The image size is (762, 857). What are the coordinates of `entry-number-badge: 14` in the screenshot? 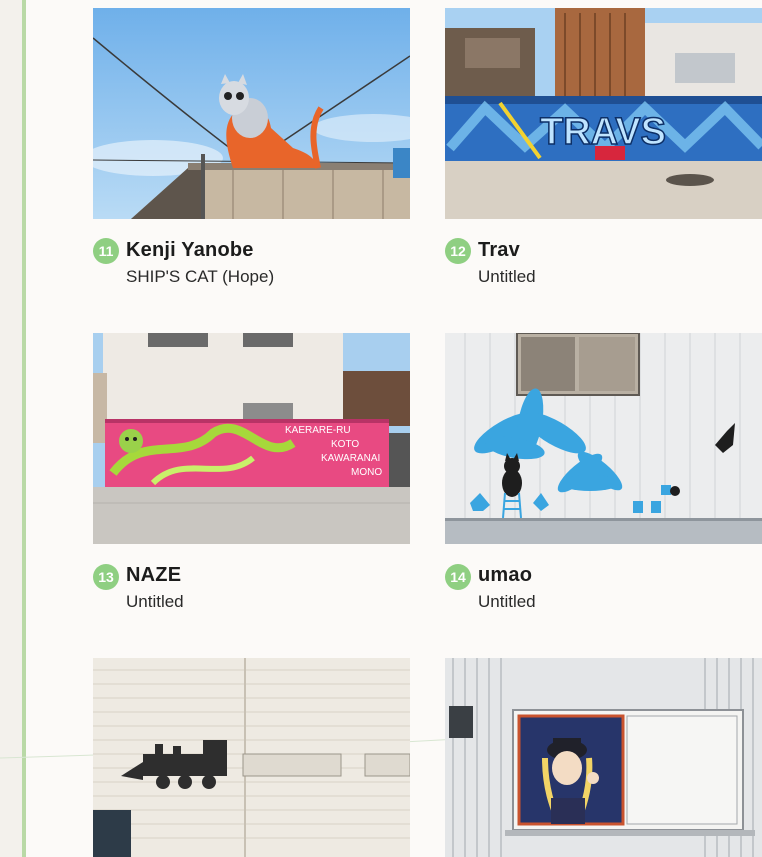 It's located at (458, 577).